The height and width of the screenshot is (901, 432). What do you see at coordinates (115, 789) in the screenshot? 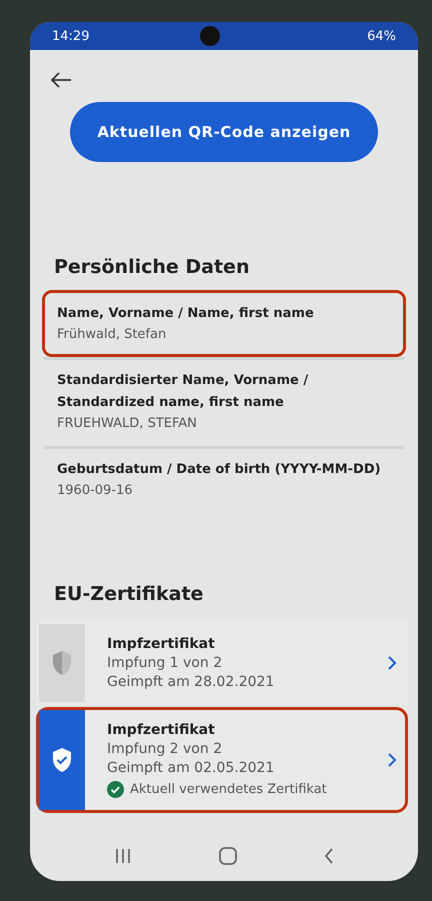
I see `check-circle-icon` at bounding box center [115, 789].